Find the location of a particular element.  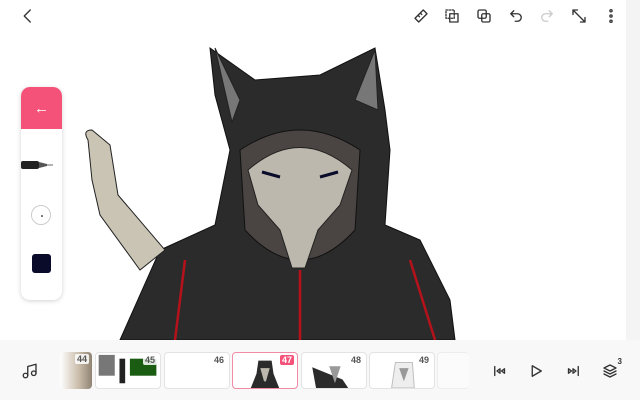

play-icon is located at coordinates (536, 371).